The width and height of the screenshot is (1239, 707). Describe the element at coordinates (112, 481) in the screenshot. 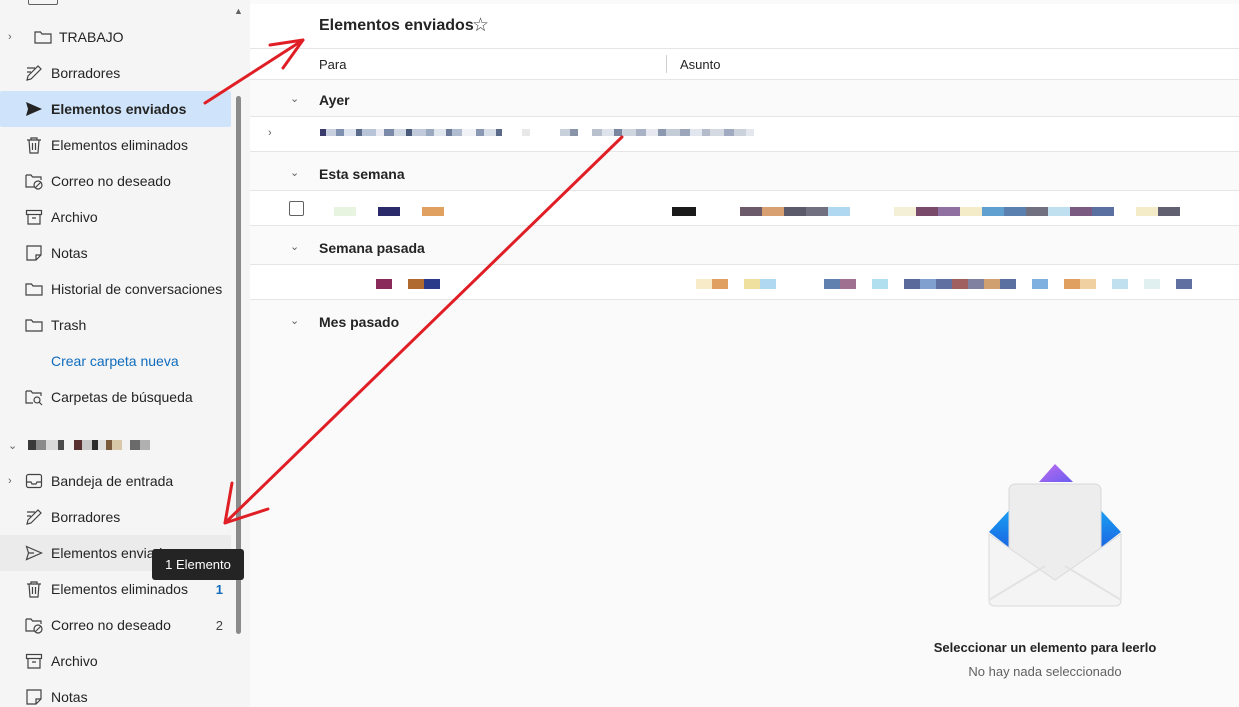

I see `folder-label: Bandeja de entrada` at that location.